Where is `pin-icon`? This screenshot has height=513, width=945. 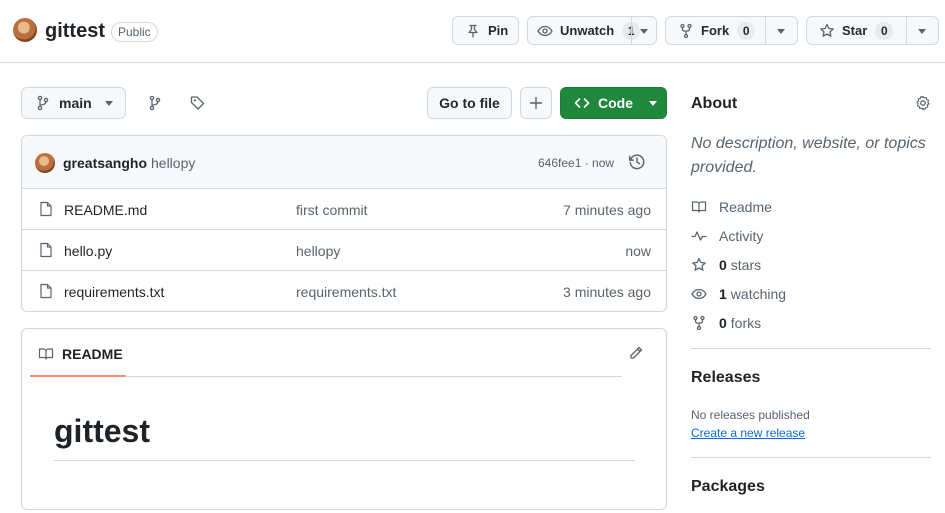
pin-icon is located at coordinates (473, 31).